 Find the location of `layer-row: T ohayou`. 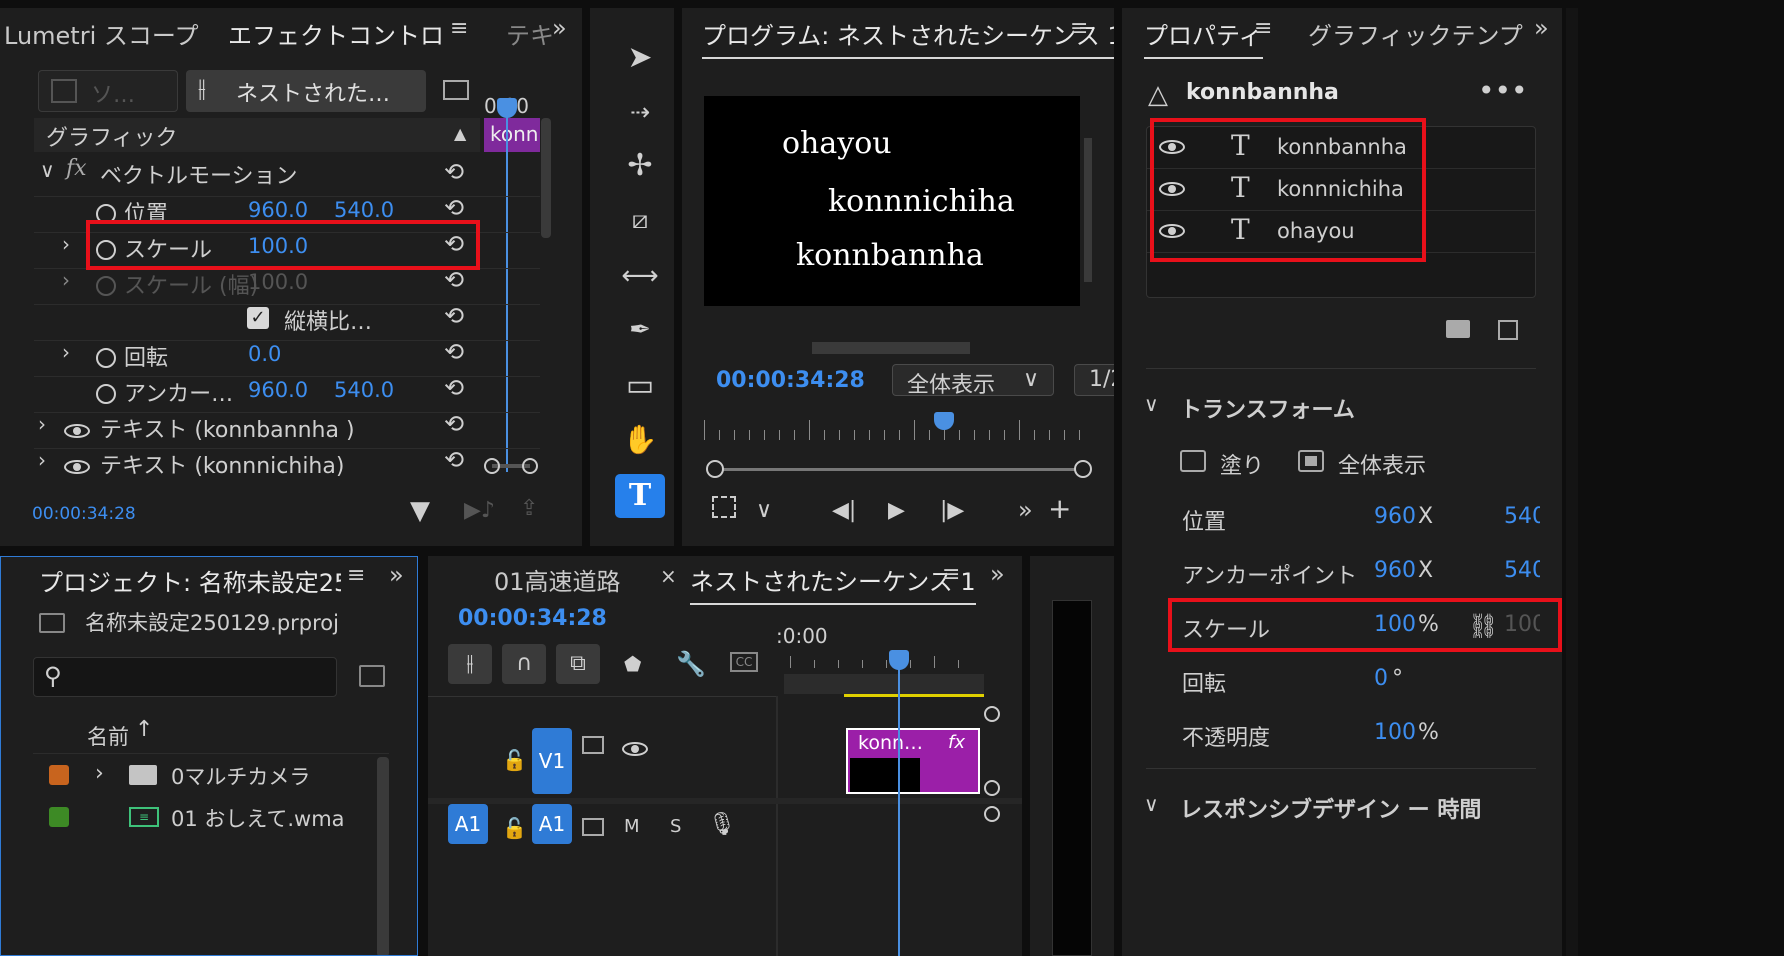

layer-row: T ohayou is located at coordinates (1341, 232).